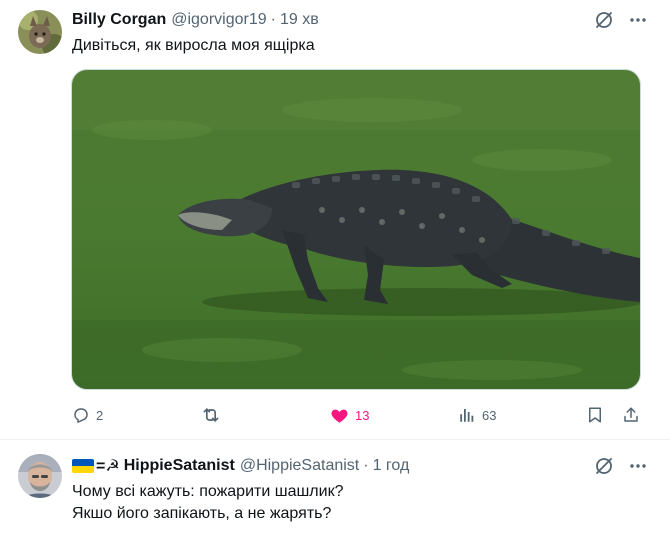  I want to click on reply-icon, so click(81, 415).